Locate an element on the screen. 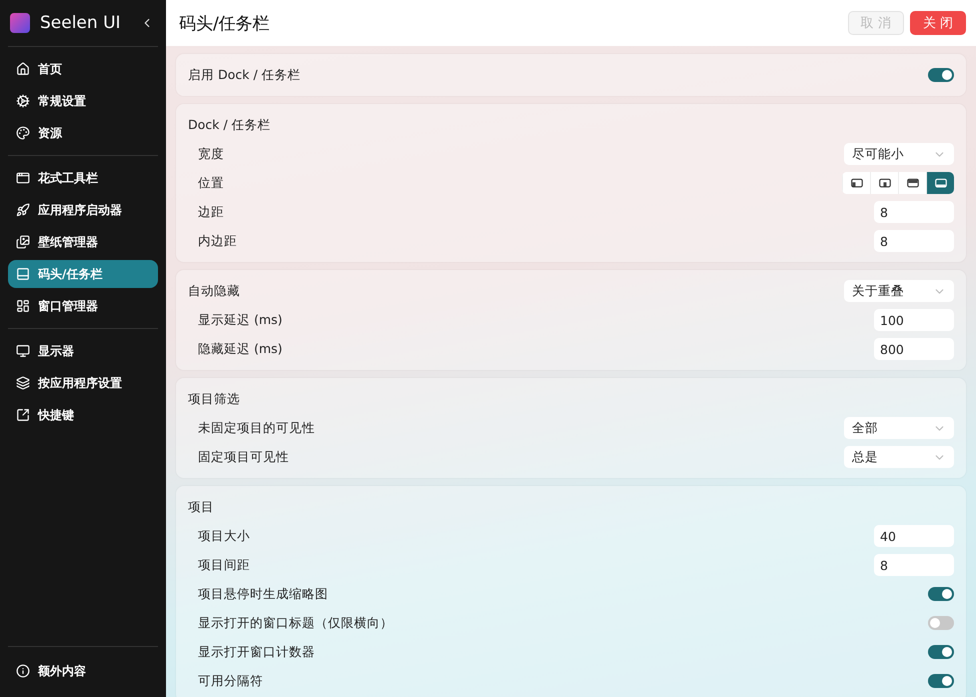 This screenshot has height=697, width=976. dropdown: 尽可能小 is located at coordinates (899, 154).